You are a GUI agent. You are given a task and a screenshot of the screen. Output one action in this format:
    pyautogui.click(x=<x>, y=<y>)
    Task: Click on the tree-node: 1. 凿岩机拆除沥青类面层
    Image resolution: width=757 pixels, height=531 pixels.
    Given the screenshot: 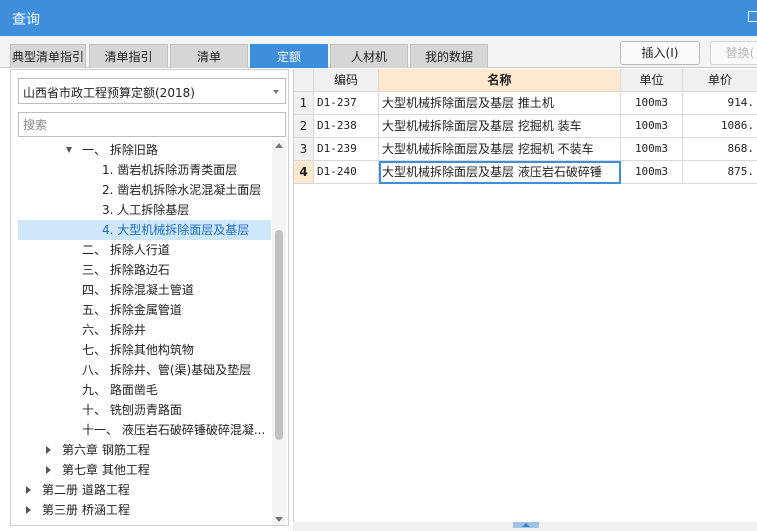 What is the action you would take?
    pyautogui.click(x=169, y=170)
    